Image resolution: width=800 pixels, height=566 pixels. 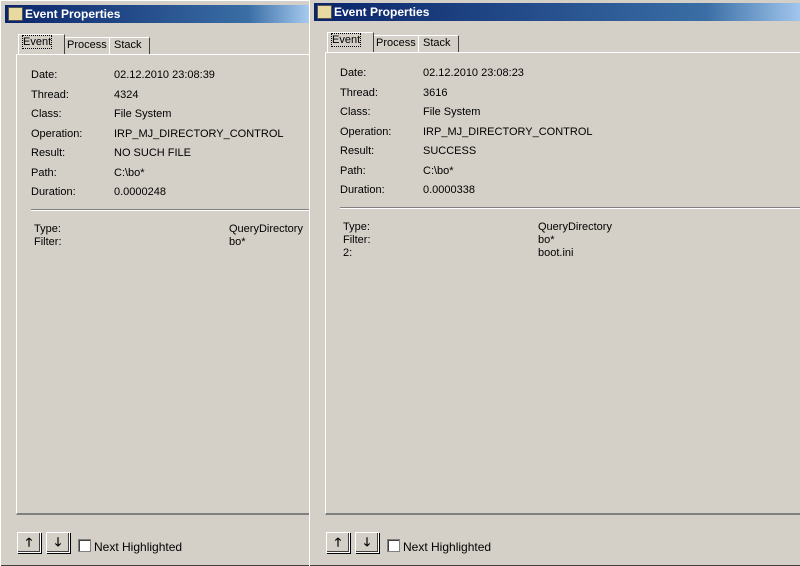 What do you see at coordinates (473, 73) in the screenshot?
I see `field-value: 02.12.2010 23:08:23` at bounding box center [473, 73].